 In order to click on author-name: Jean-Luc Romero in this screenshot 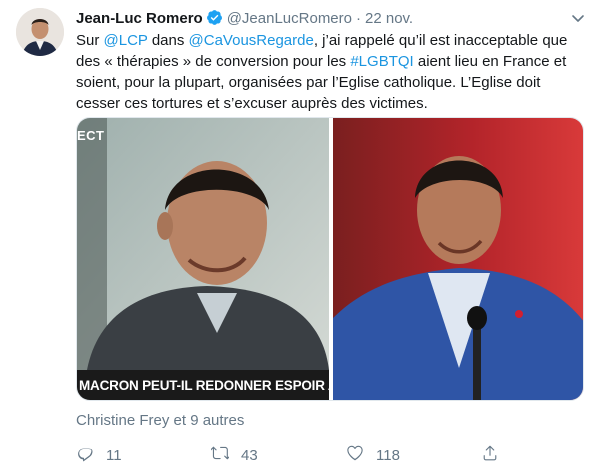, I will do `click(139, 18)`.